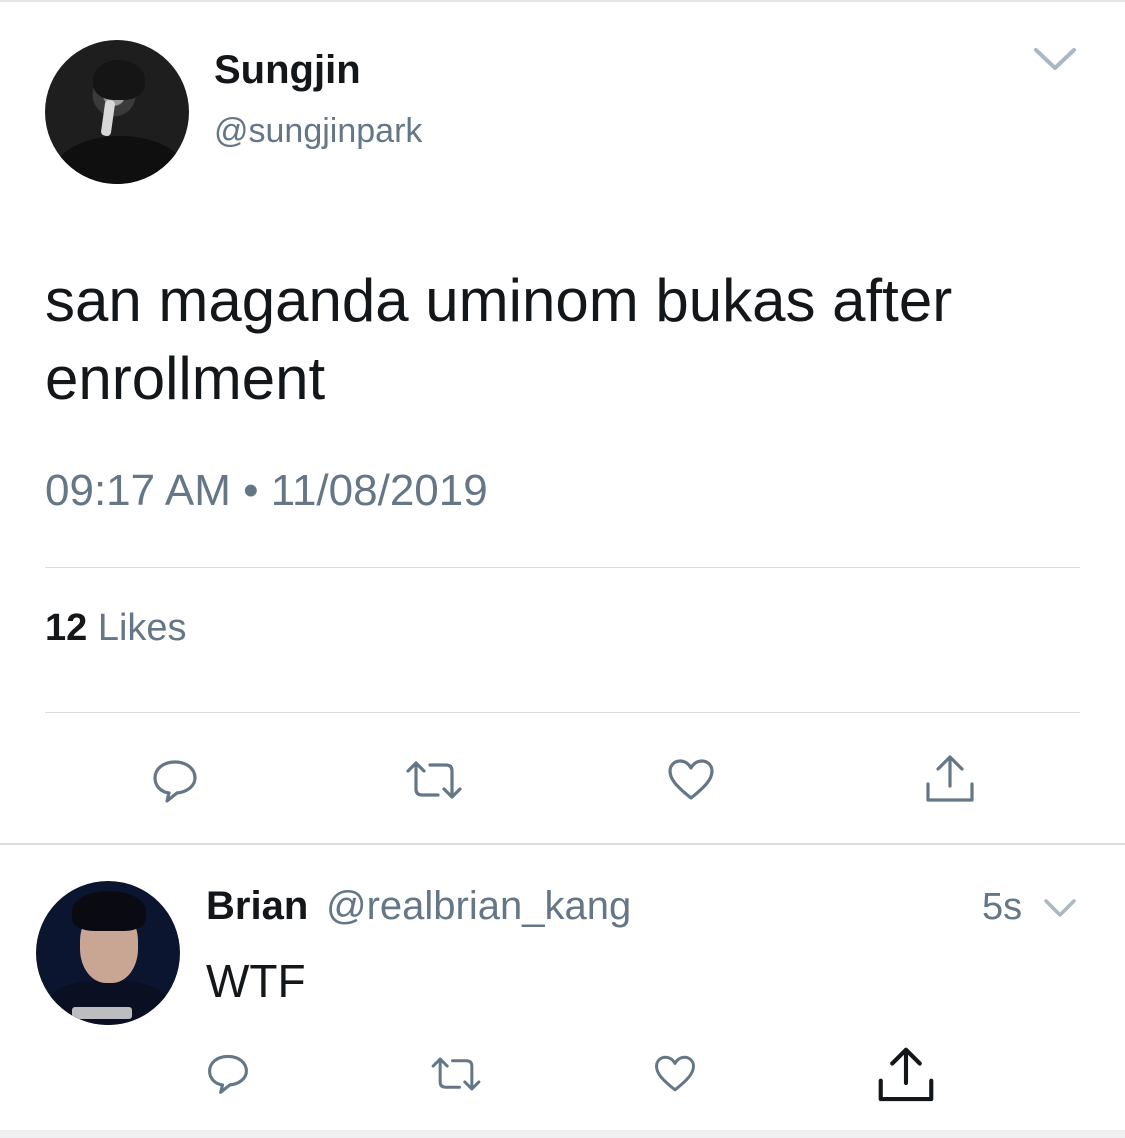 The width and height of the screenshot is (1125, 1138). What do you see at coordinates (562, 1134) in the screenshot?
I see `bottom-divider` at bounding box center [562, 1134].